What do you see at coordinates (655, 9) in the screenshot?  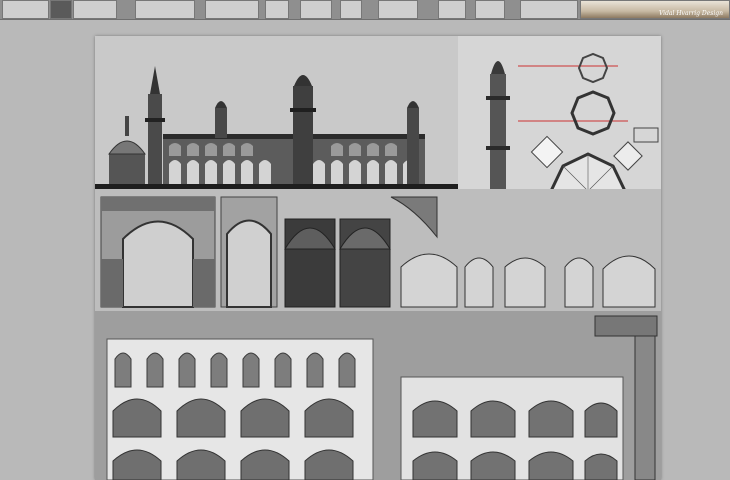 I see `thumbnail-sheet-13: Vidal Hvarrig Design` at bounding box center [655, 9].